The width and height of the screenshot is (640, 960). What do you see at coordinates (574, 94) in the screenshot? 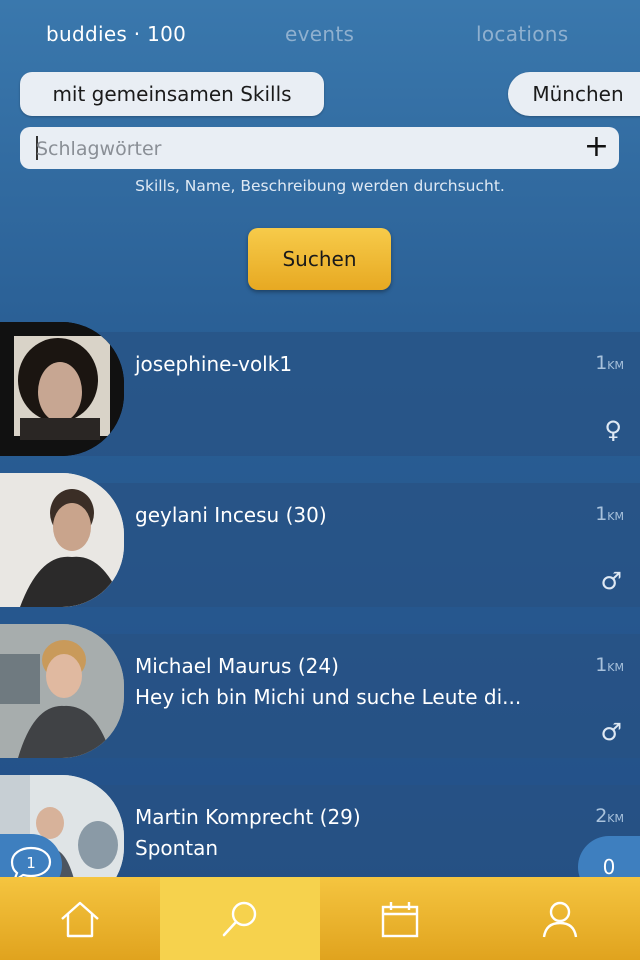
I see `city-filter-chip: München` at bounding box center [574, 94].